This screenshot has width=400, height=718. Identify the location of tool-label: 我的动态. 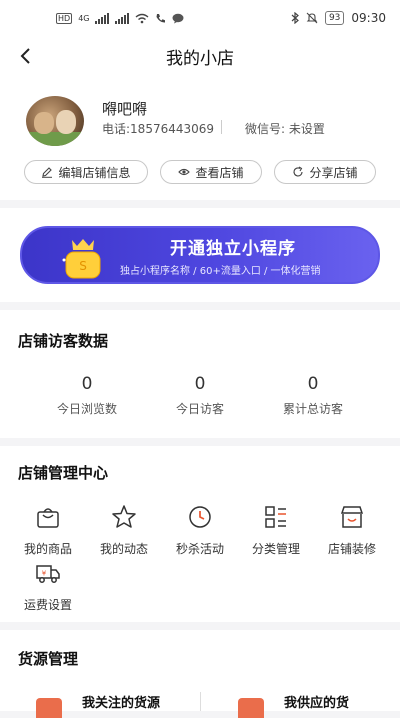
(123, 549).